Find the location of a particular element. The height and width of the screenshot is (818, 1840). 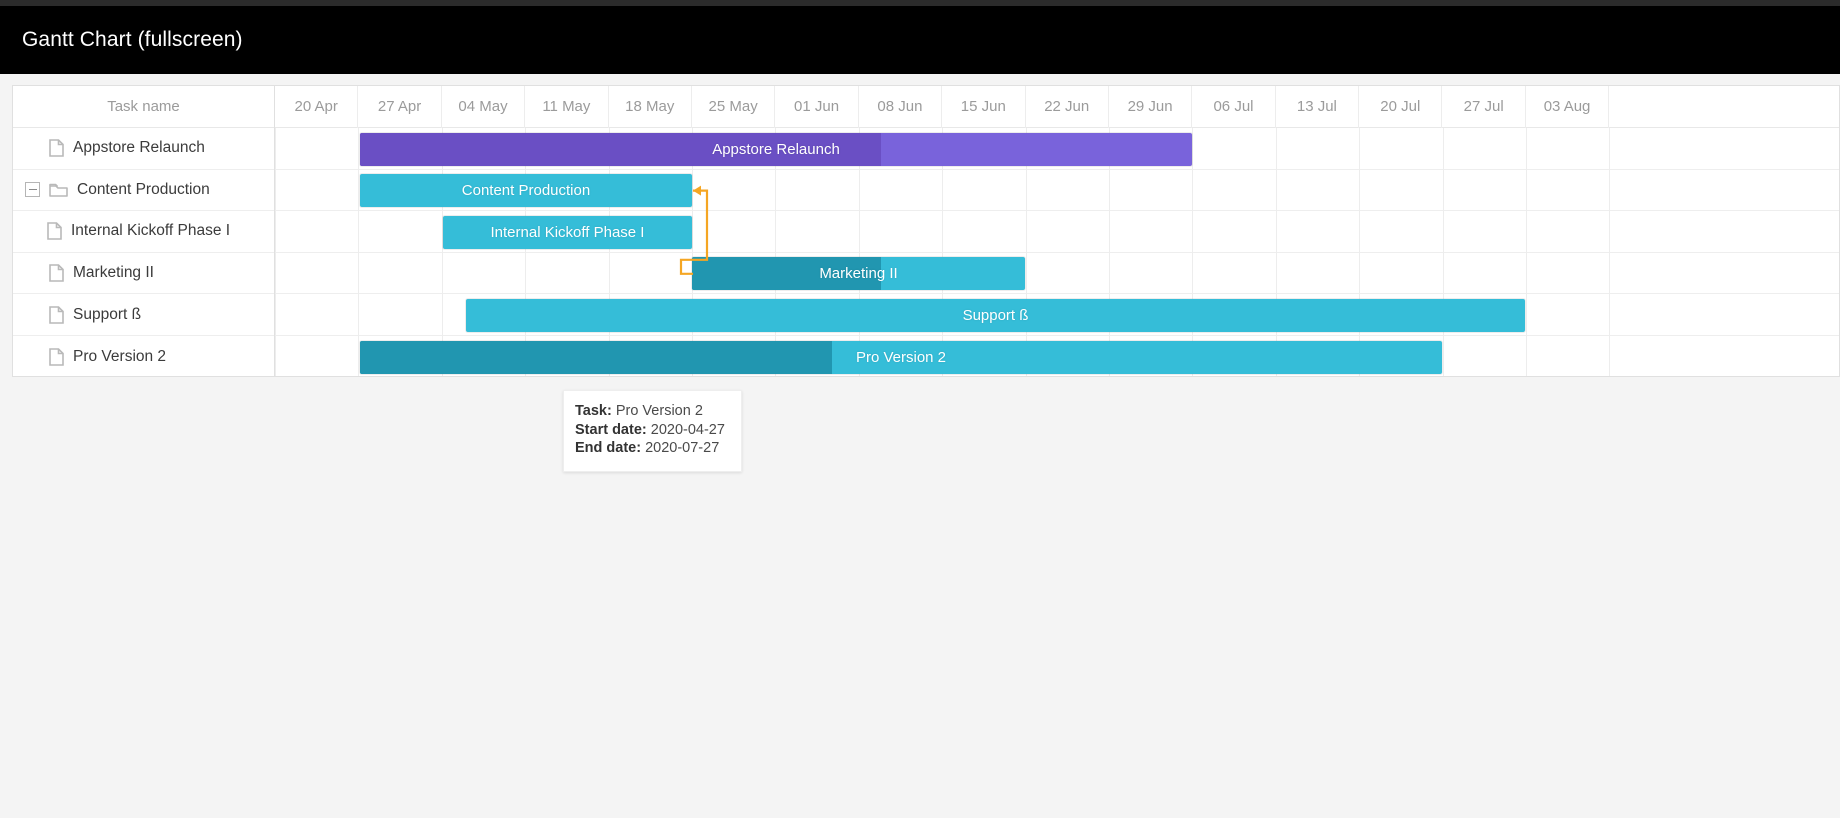

task-row: Pro Version 2 is located at coordinates (143, 356).